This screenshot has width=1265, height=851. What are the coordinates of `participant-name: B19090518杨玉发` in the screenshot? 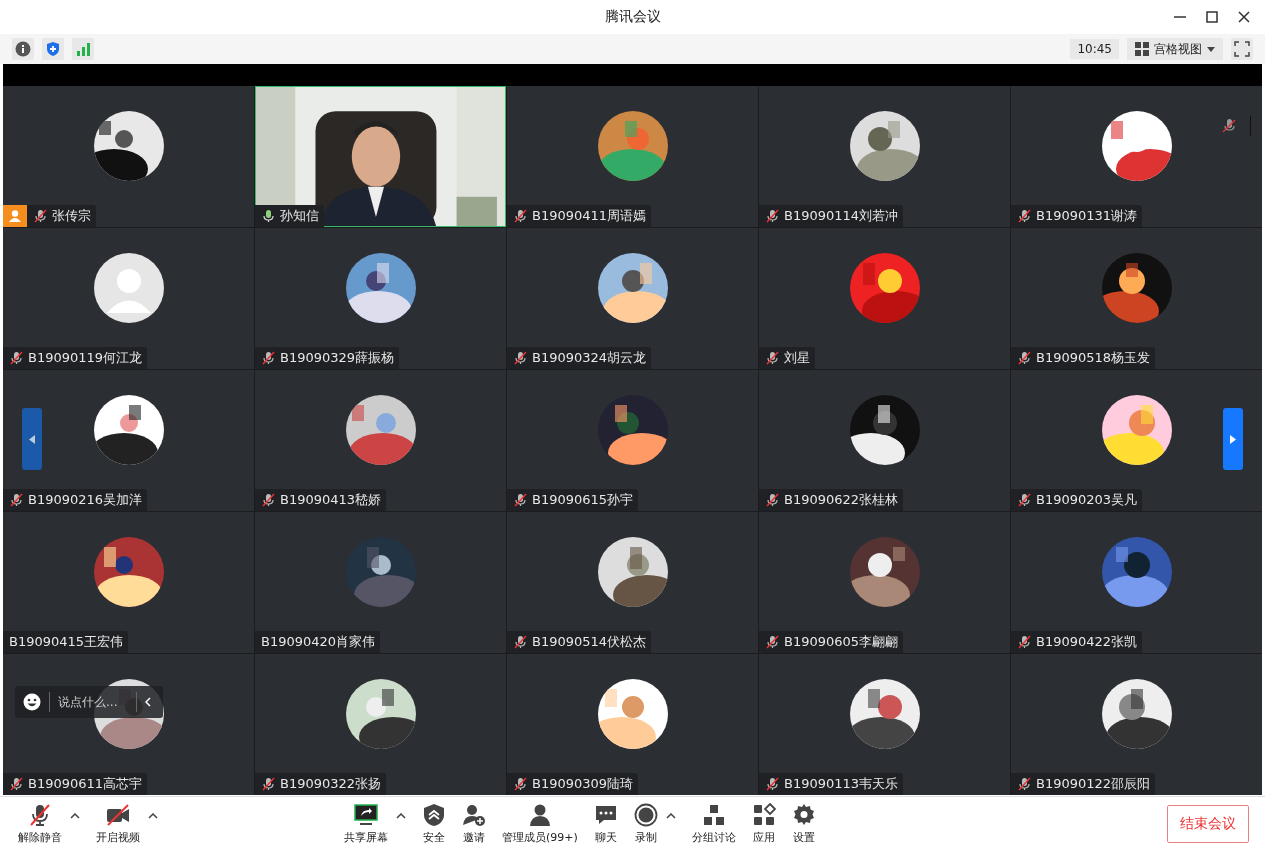 It's located at (1093, 358).